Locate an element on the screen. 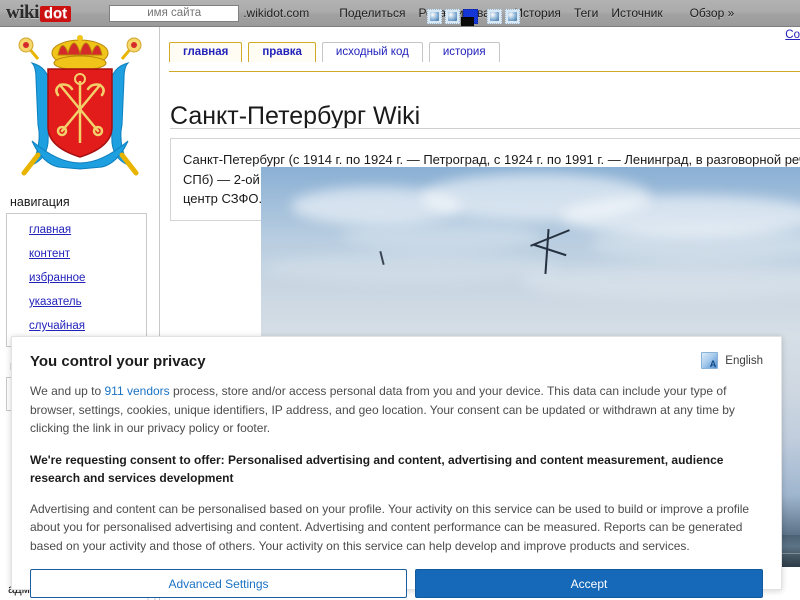  consent-p1-pre: We and up to is located at coordinates (67, 391).